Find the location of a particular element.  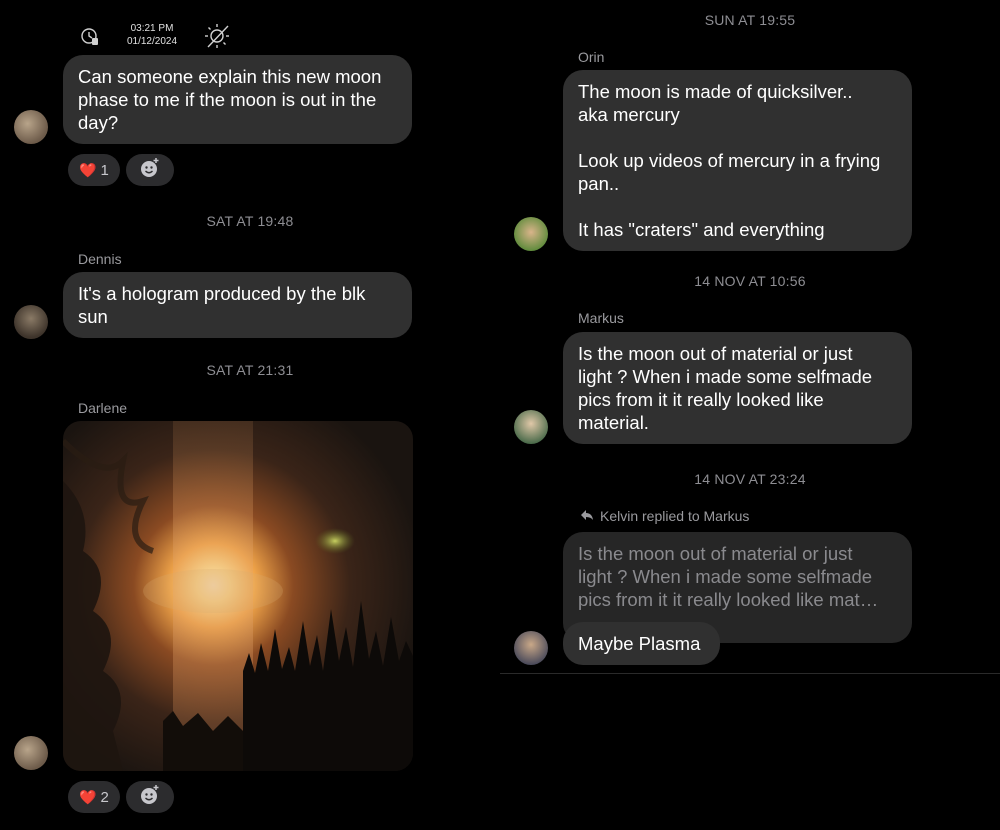

brightness-off-icon is located at coordinates (217, 38).